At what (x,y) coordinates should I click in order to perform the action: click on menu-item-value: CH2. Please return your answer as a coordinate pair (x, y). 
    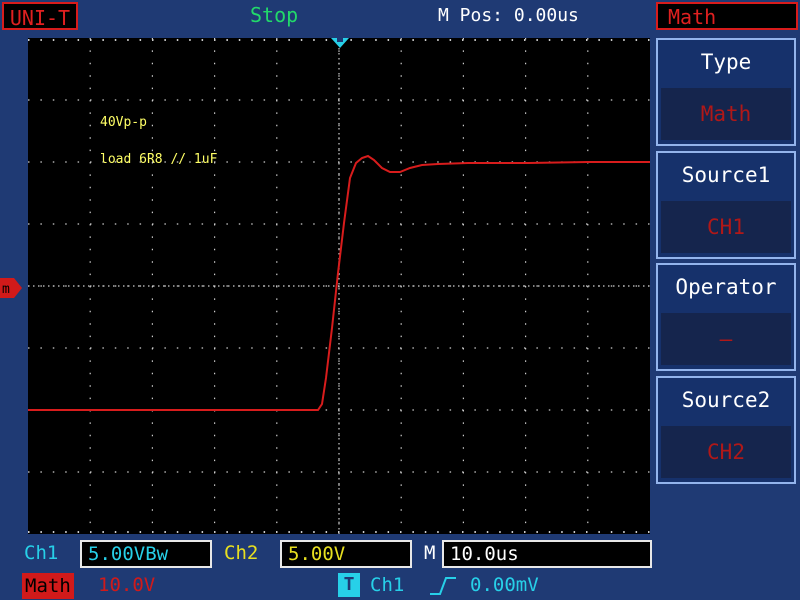
    Looking at the image, I should click on (726, 452).